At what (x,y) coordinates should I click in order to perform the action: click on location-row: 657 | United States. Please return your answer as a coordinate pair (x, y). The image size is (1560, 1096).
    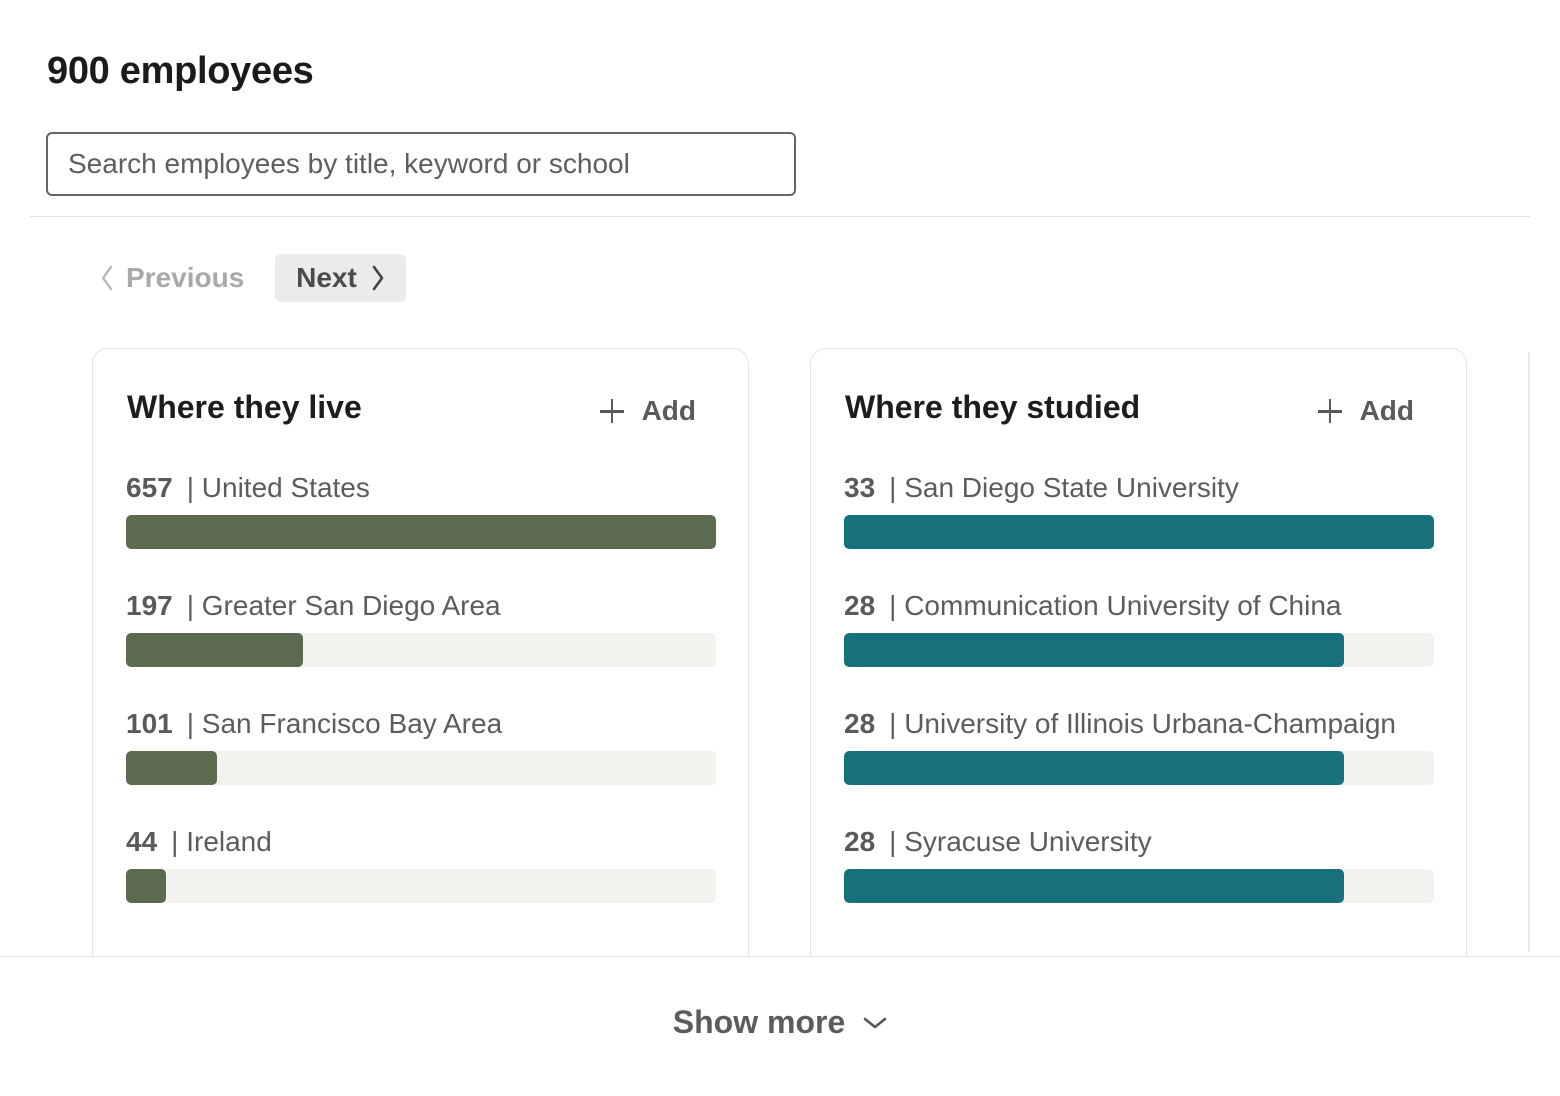
    Looking at the image, I should click on (421, 510).